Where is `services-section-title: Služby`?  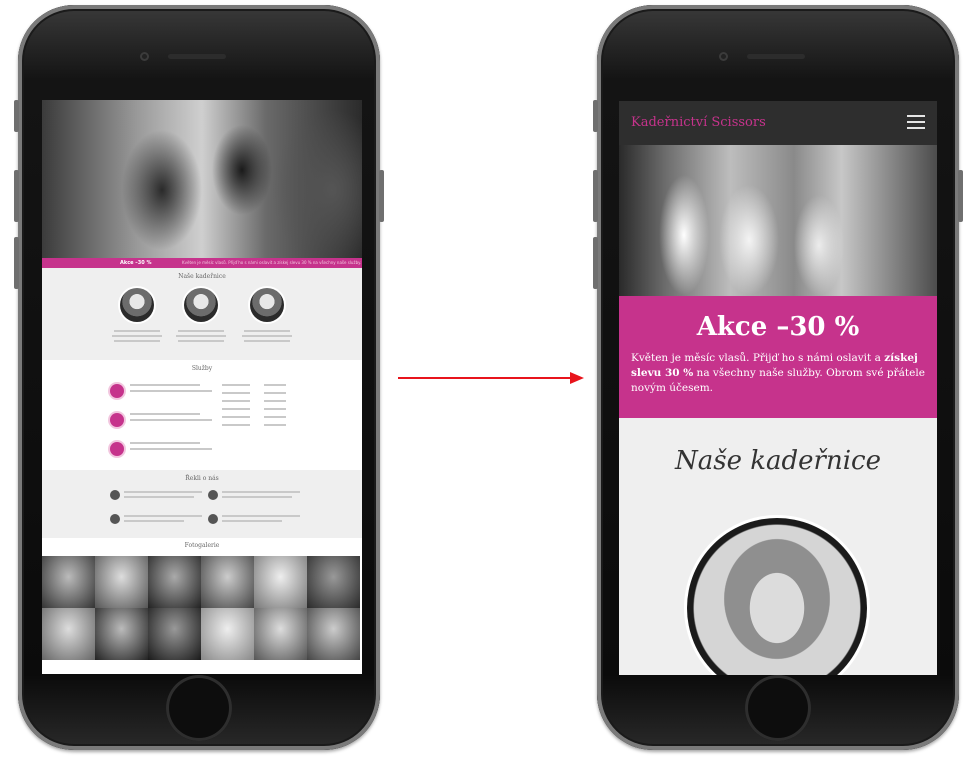
services-section-title: Služby is located at coordinates (202, 368).